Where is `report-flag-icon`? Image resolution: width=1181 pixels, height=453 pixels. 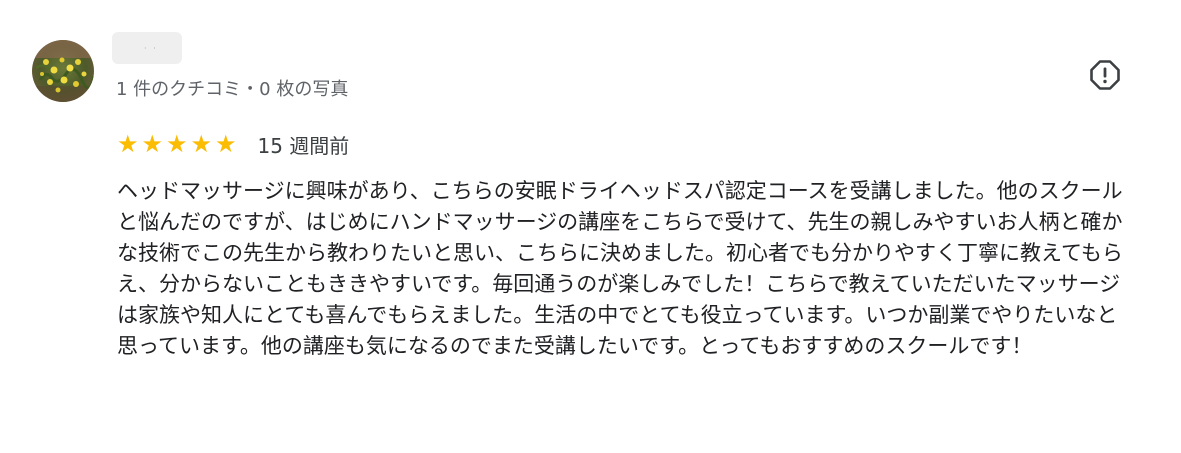
report-flag-icon is located at coordinates (1105, 75).